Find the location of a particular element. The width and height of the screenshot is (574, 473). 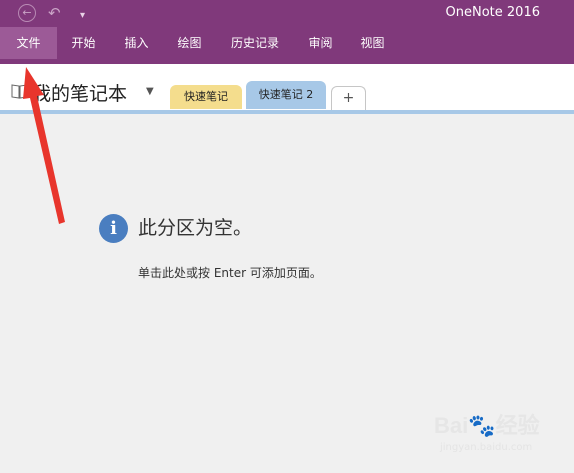

watermark-url: jingyan.baidu.com is located at coordinates (486, 447).